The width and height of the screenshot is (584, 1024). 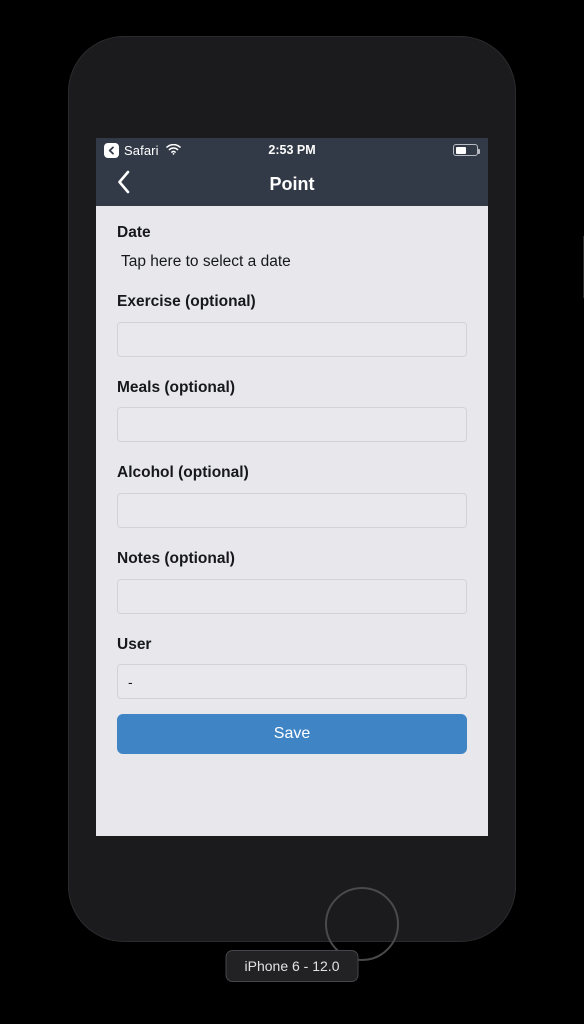 I want to click on label-notes: Notes (optional), so click(x=176, y=558).